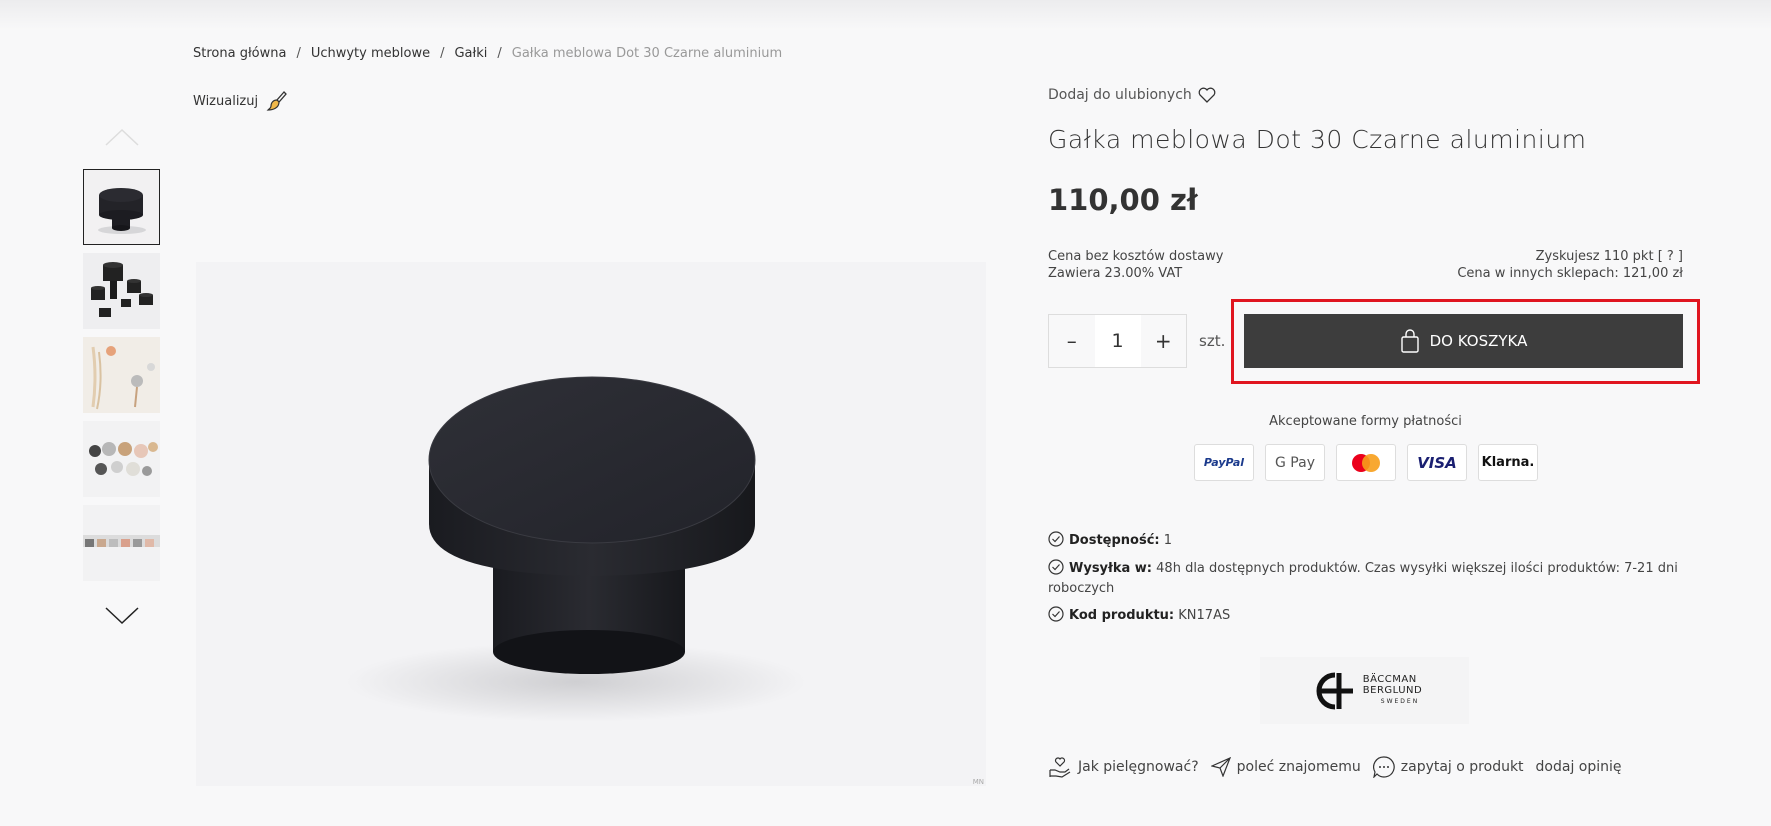 Image resolution: width=1771 pixels, height=826 pixels. What do you see at coordinates (1207, 95) in the screenshot?
I see `heart-icon` at bounding box center [1207, 95].